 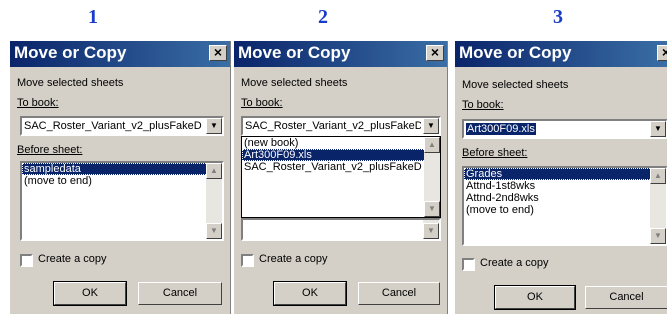 What do you see at coordinates (122, 169) in the screenshot?
I see `list-item-selected: sampledata` at bounding box center [122, 169].